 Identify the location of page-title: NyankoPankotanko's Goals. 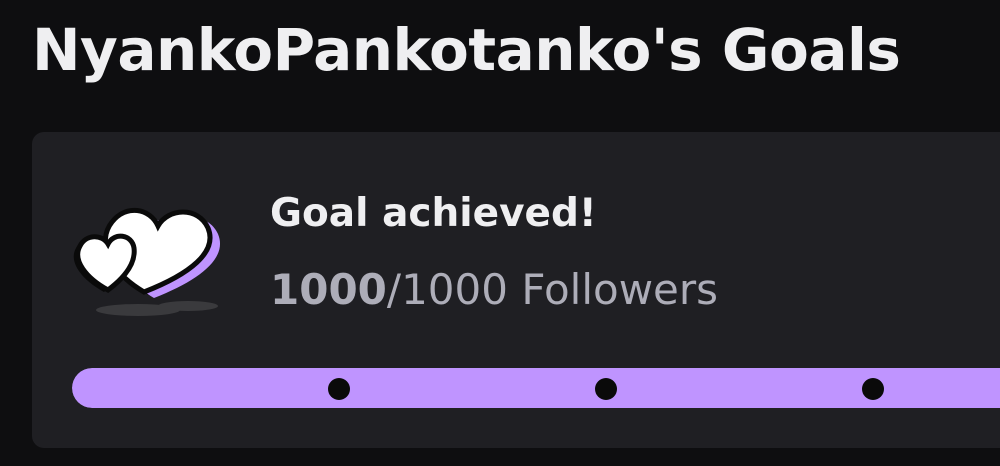
(466, 50).